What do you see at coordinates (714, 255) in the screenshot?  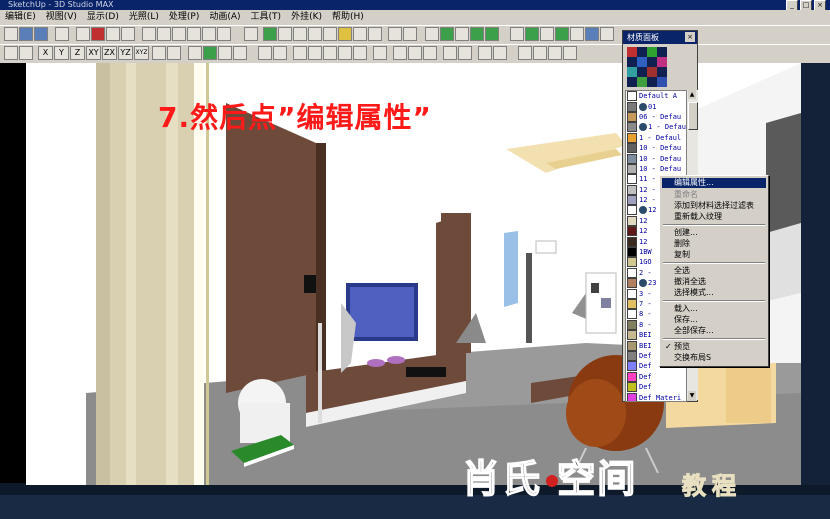 I see `context-menu-item: 复制` at bounding box center [714, 255].